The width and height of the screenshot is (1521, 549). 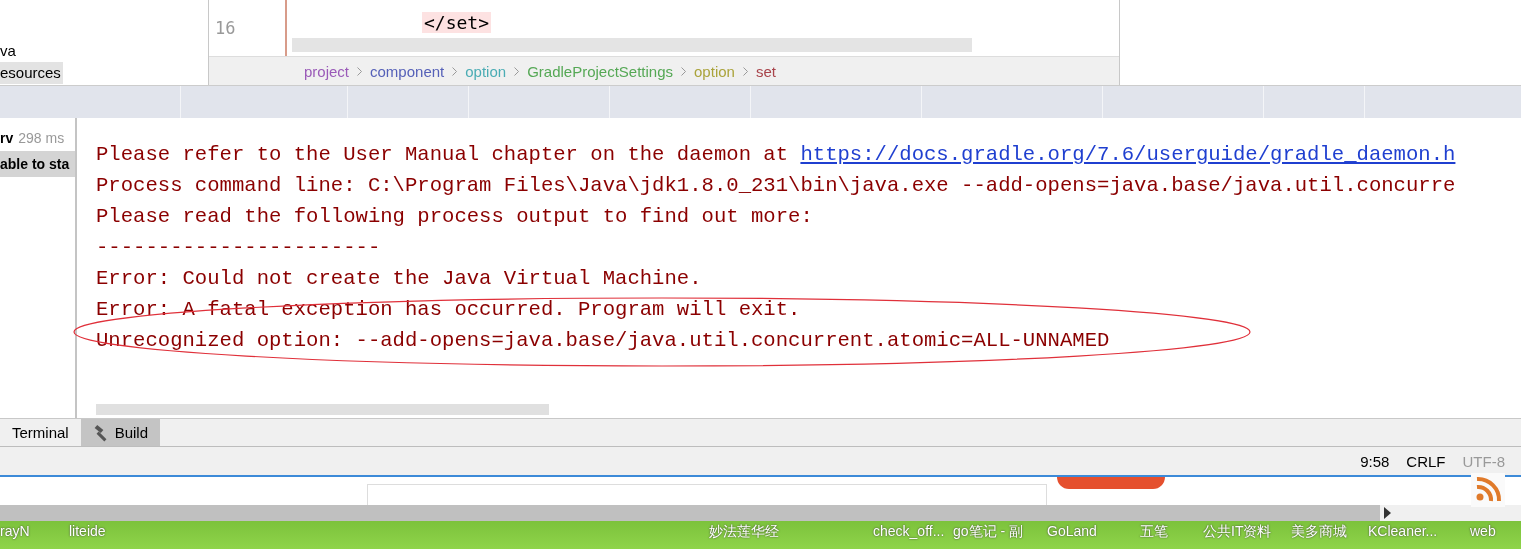 What do you see at coordinates (1495, 535) in the screenshot?
I see `taskbar-item: web` at bounding box center [1495, 535].